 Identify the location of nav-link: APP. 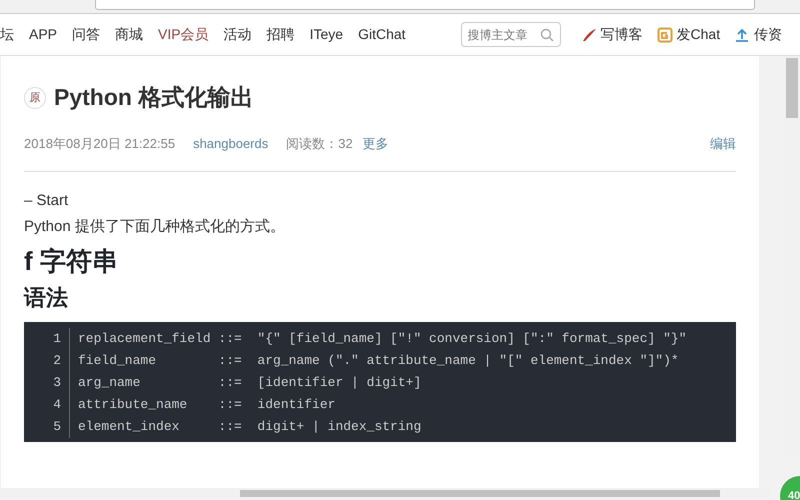
(43, 34).